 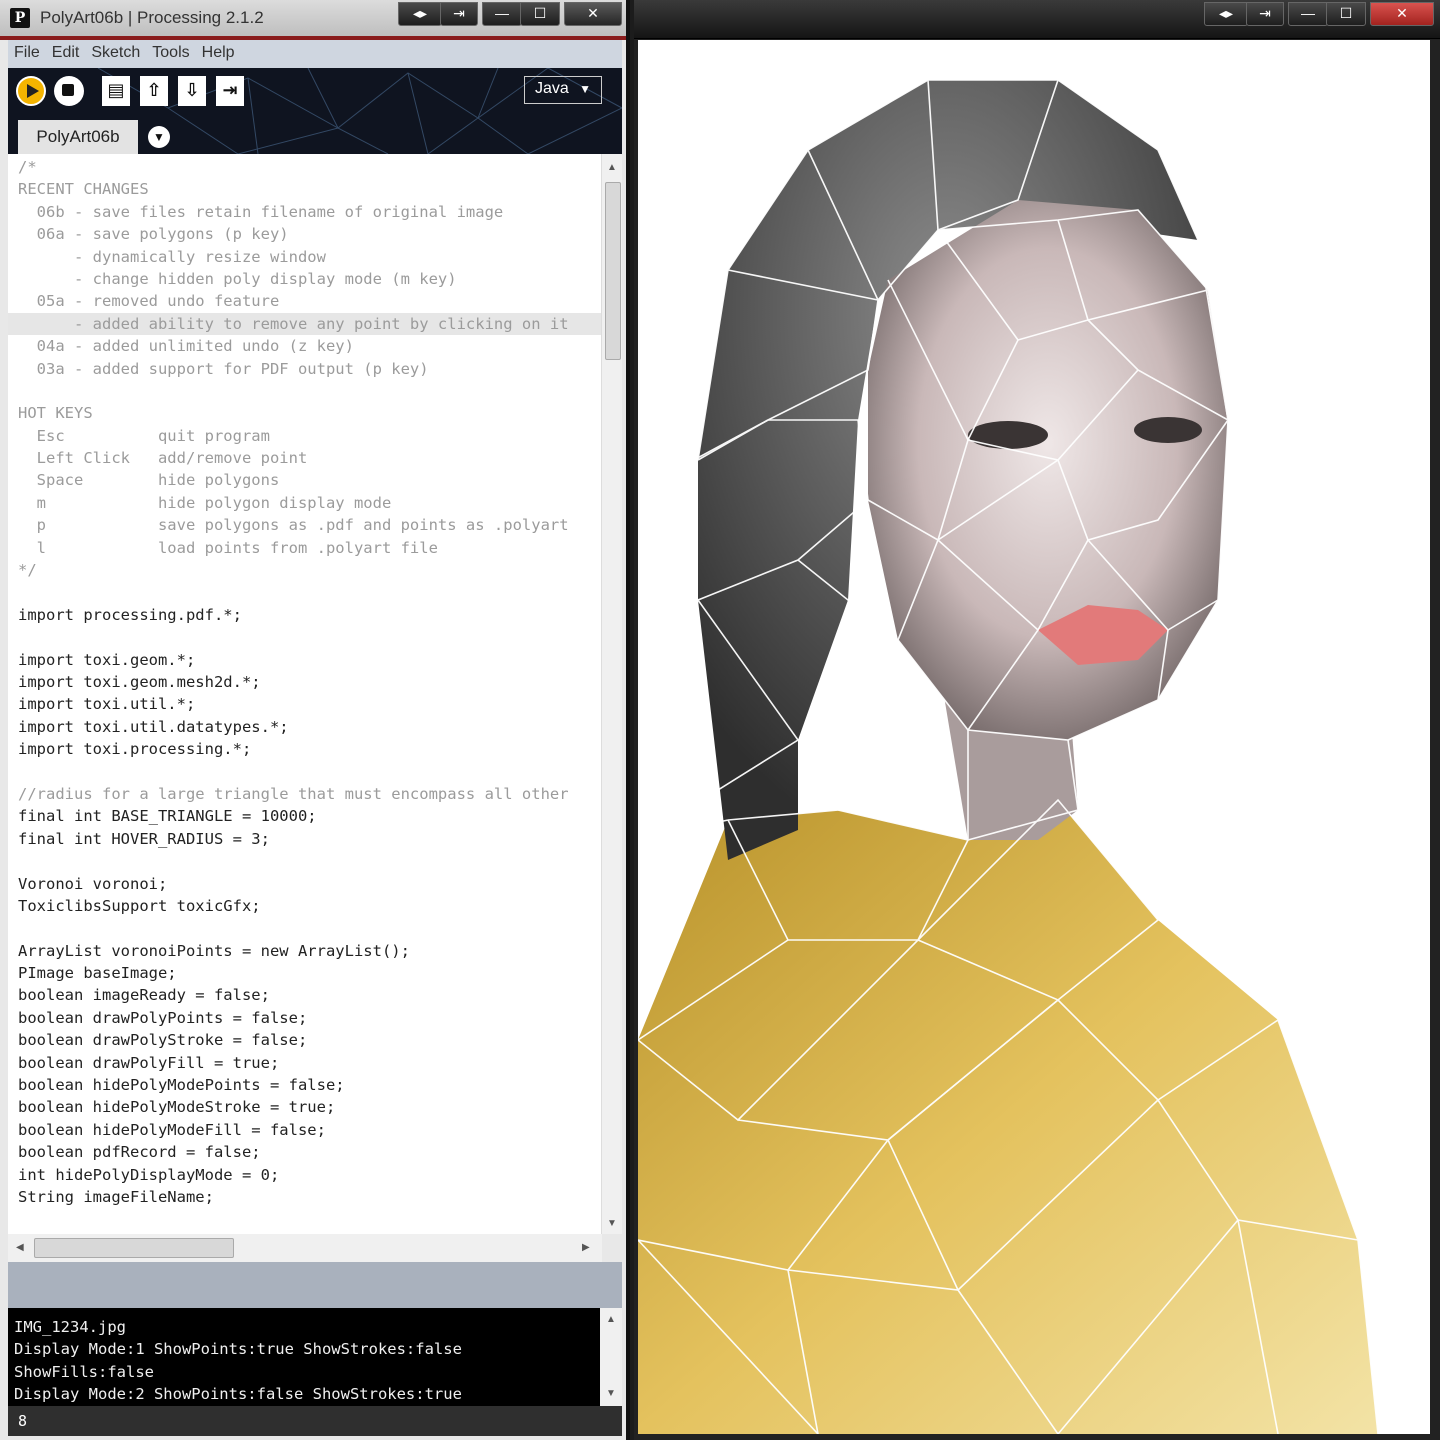 What do you see at coordinates (107, 659) in the screenshot?
I see `code-line: import toxi.geom.*;` at bounding box center [107, 659].